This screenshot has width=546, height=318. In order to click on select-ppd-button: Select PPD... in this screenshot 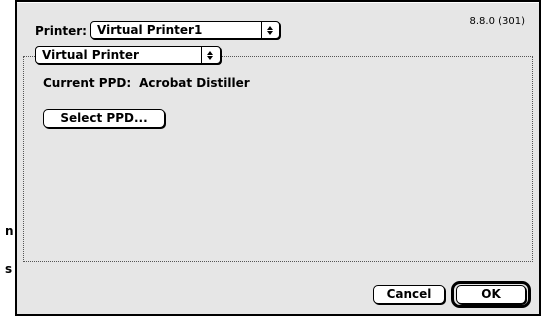, I will do `click(104, 118)`.